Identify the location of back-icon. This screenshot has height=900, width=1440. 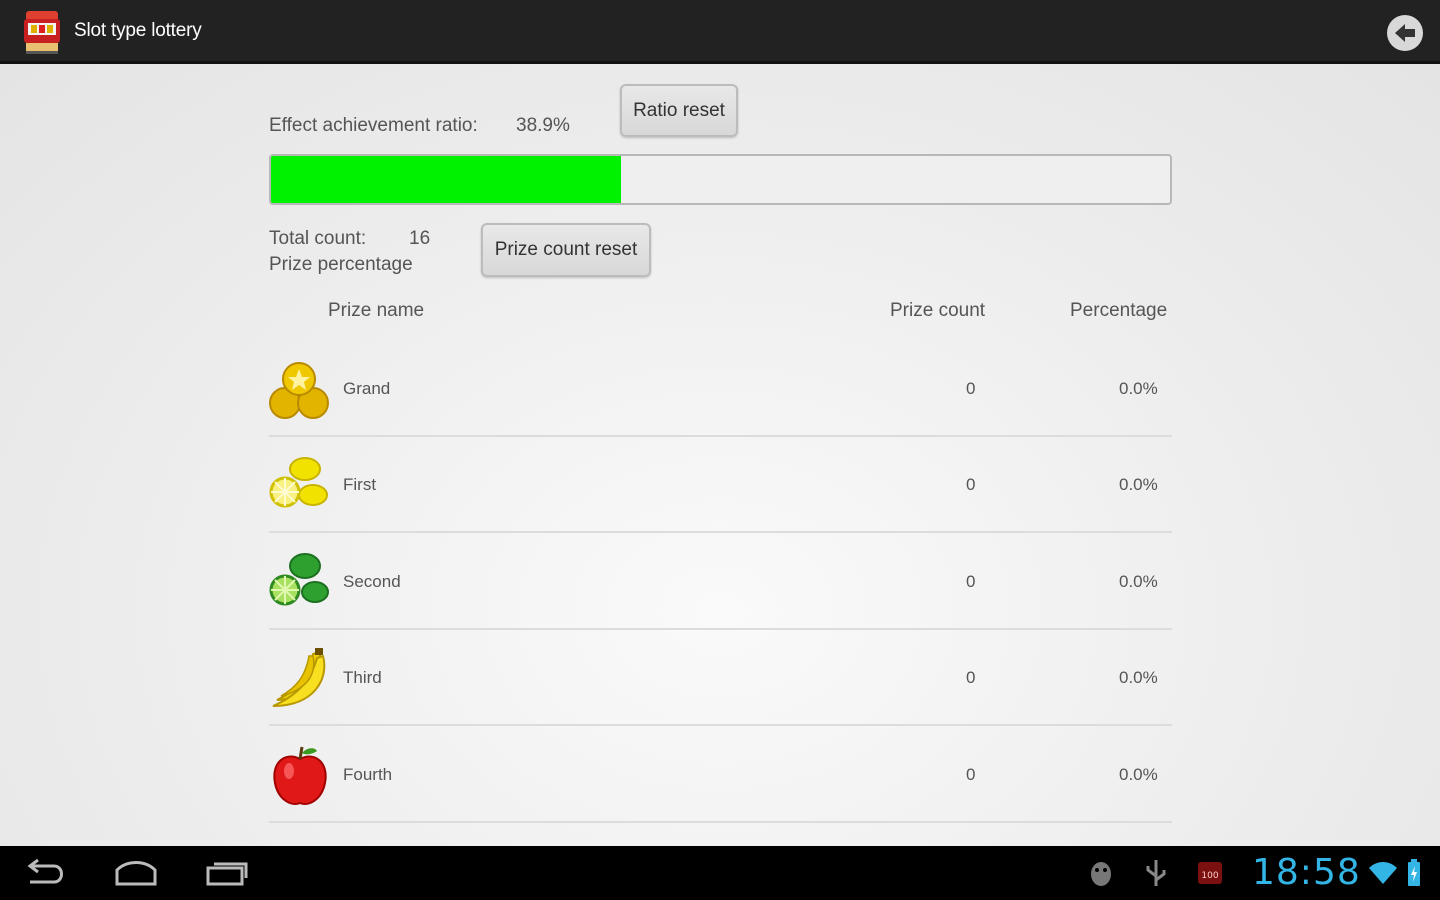
(46, 873).